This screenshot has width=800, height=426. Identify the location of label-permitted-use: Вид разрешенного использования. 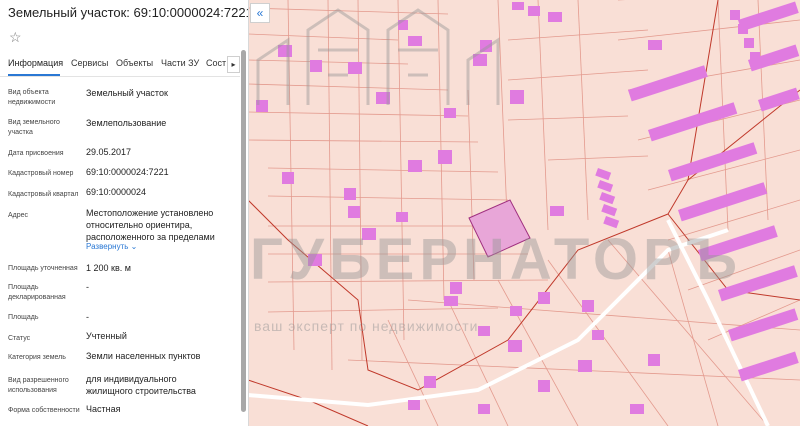
(38, 385).